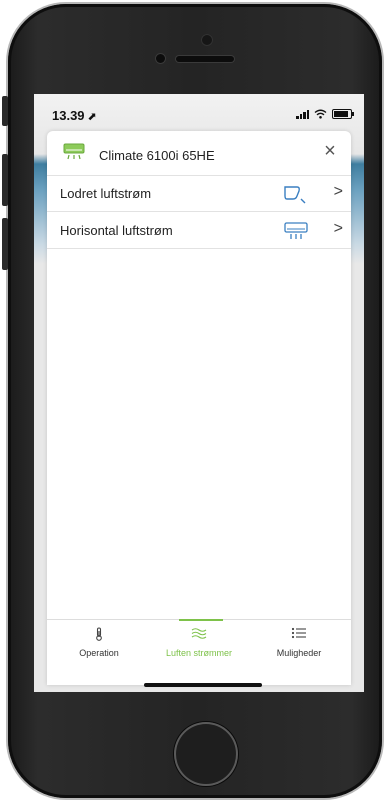  I want to click on active-tab-indicator, so click(201, 620).